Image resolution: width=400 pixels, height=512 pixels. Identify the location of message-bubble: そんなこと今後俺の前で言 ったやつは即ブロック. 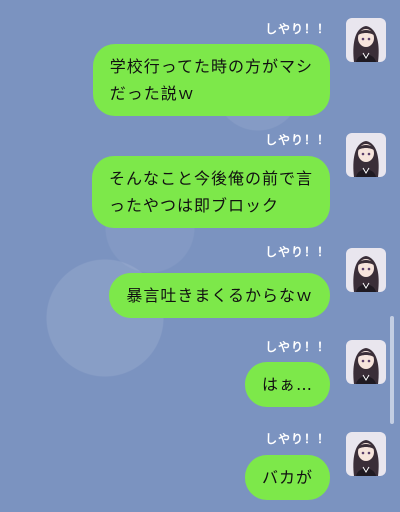
(210, 192).